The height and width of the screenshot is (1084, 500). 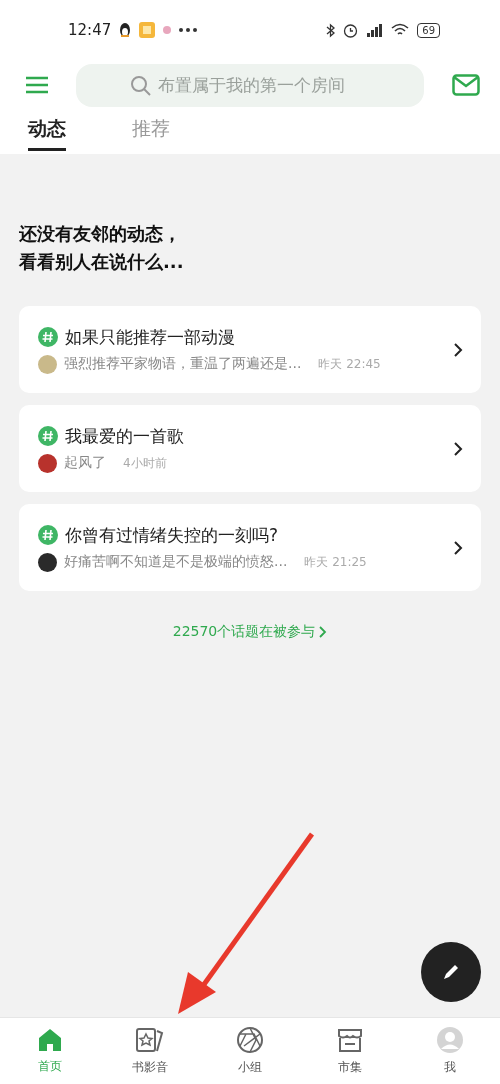 What do you see at coordinates (141, 85) in the screenshot?
I see `search-icon` at bounding box center [141, 85].